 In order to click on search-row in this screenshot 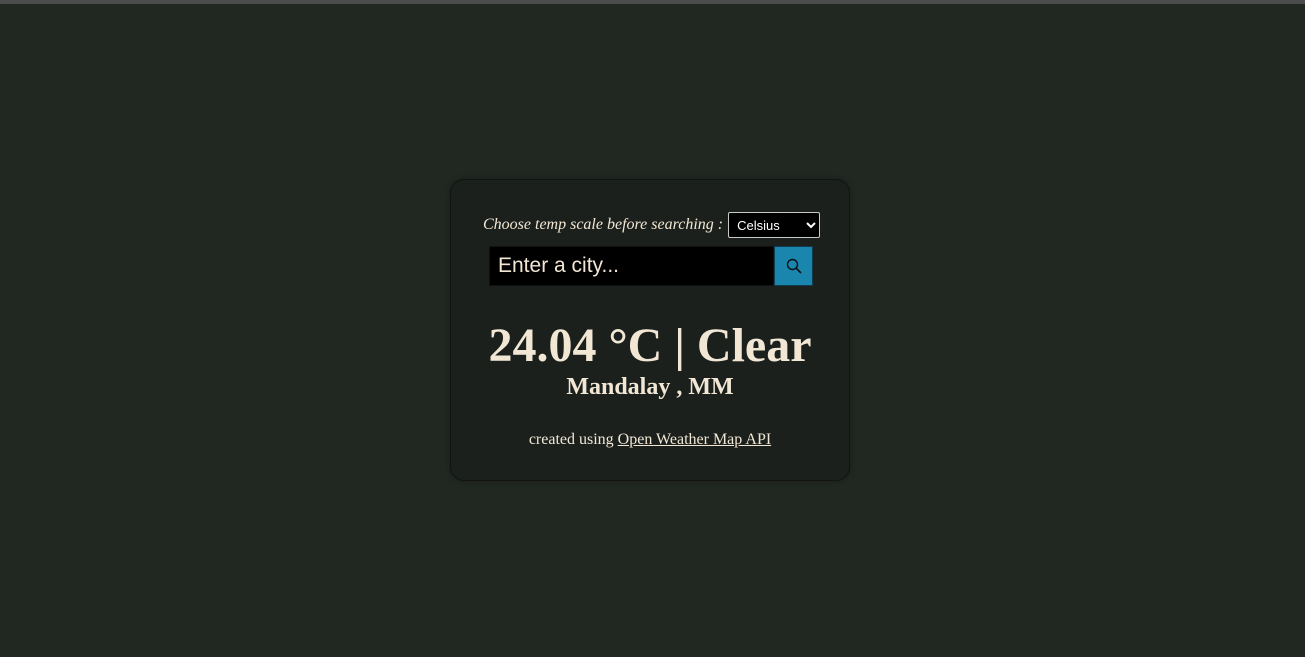, I will do `click(651, 266)`.